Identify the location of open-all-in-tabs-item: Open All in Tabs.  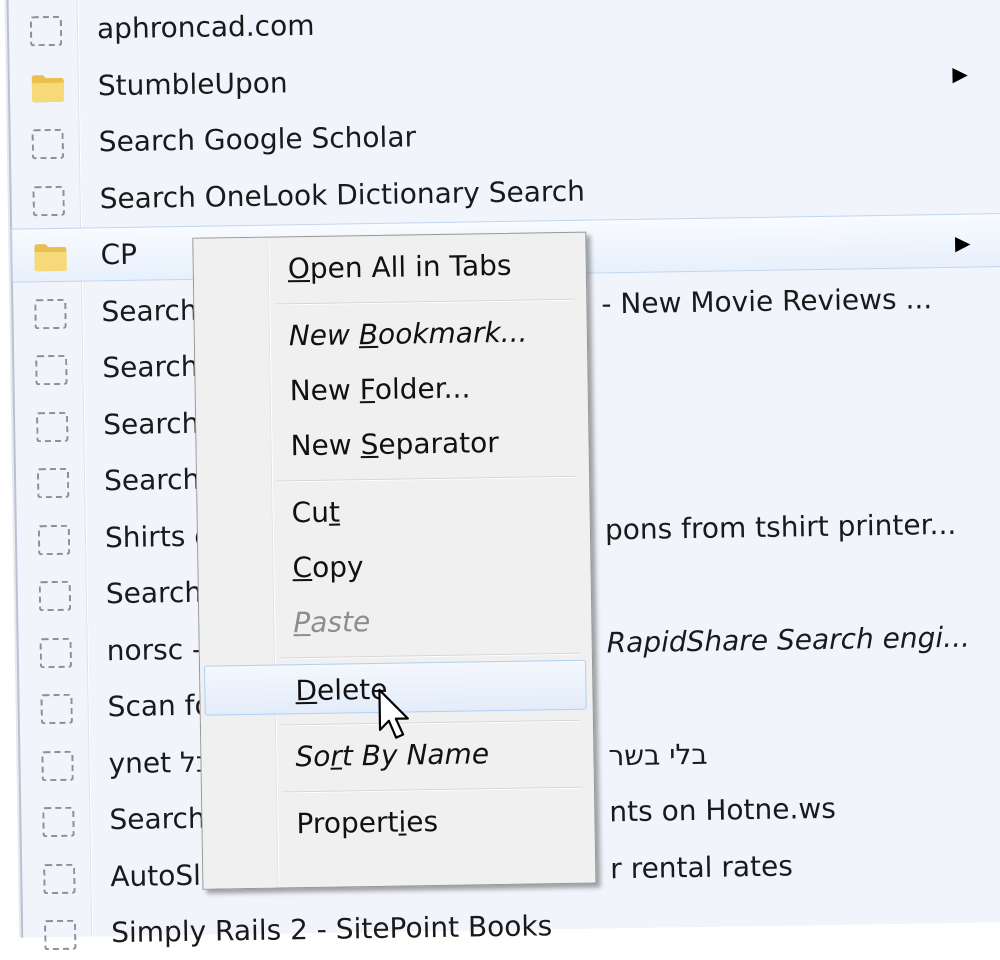
(388, 267).